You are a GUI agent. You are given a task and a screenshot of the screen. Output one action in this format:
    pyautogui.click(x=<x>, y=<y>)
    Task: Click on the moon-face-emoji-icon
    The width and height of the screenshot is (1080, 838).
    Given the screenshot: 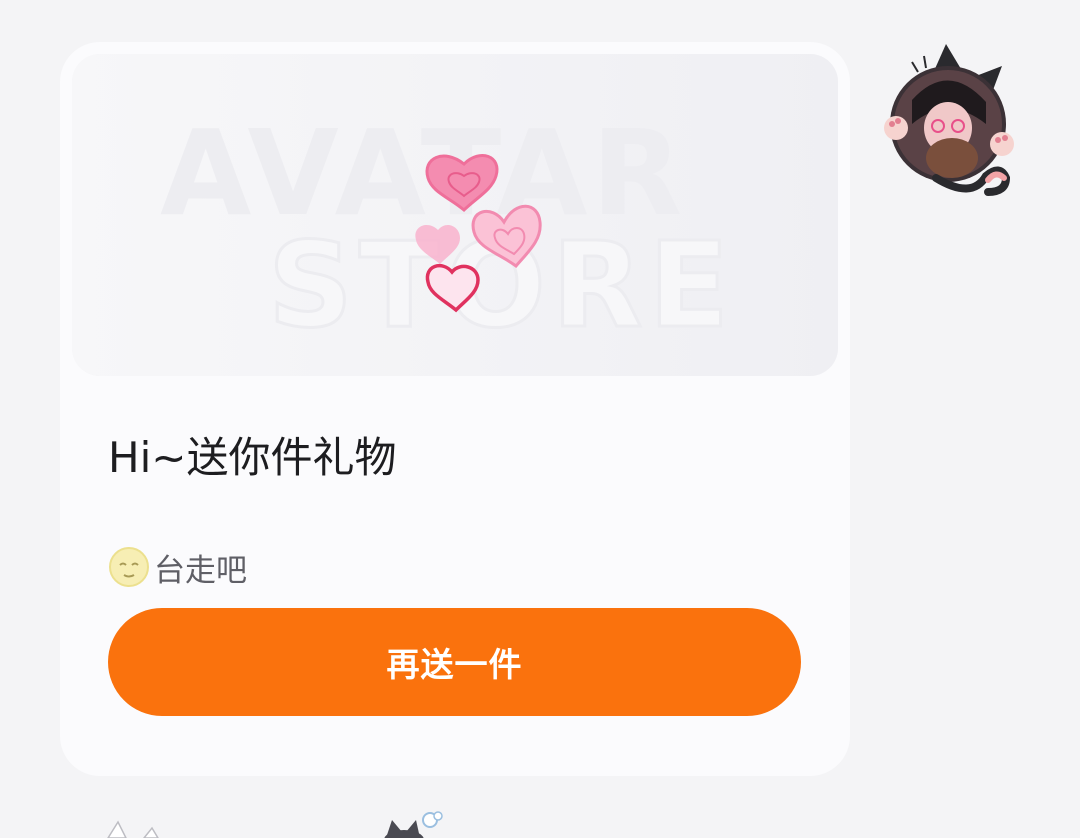 What is the action you would take?
    pyautogui.click(x=129, y=567)
    